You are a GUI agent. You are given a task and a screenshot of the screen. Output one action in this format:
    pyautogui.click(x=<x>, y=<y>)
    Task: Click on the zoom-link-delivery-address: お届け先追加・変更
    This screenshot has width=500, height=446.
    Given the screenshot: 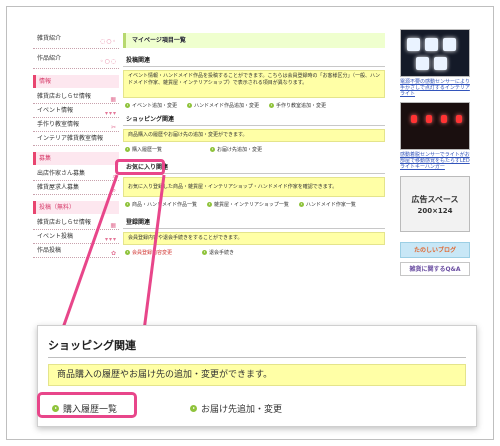 What is the action you would take?
    pyautogui.click(x=236, y=408)
    